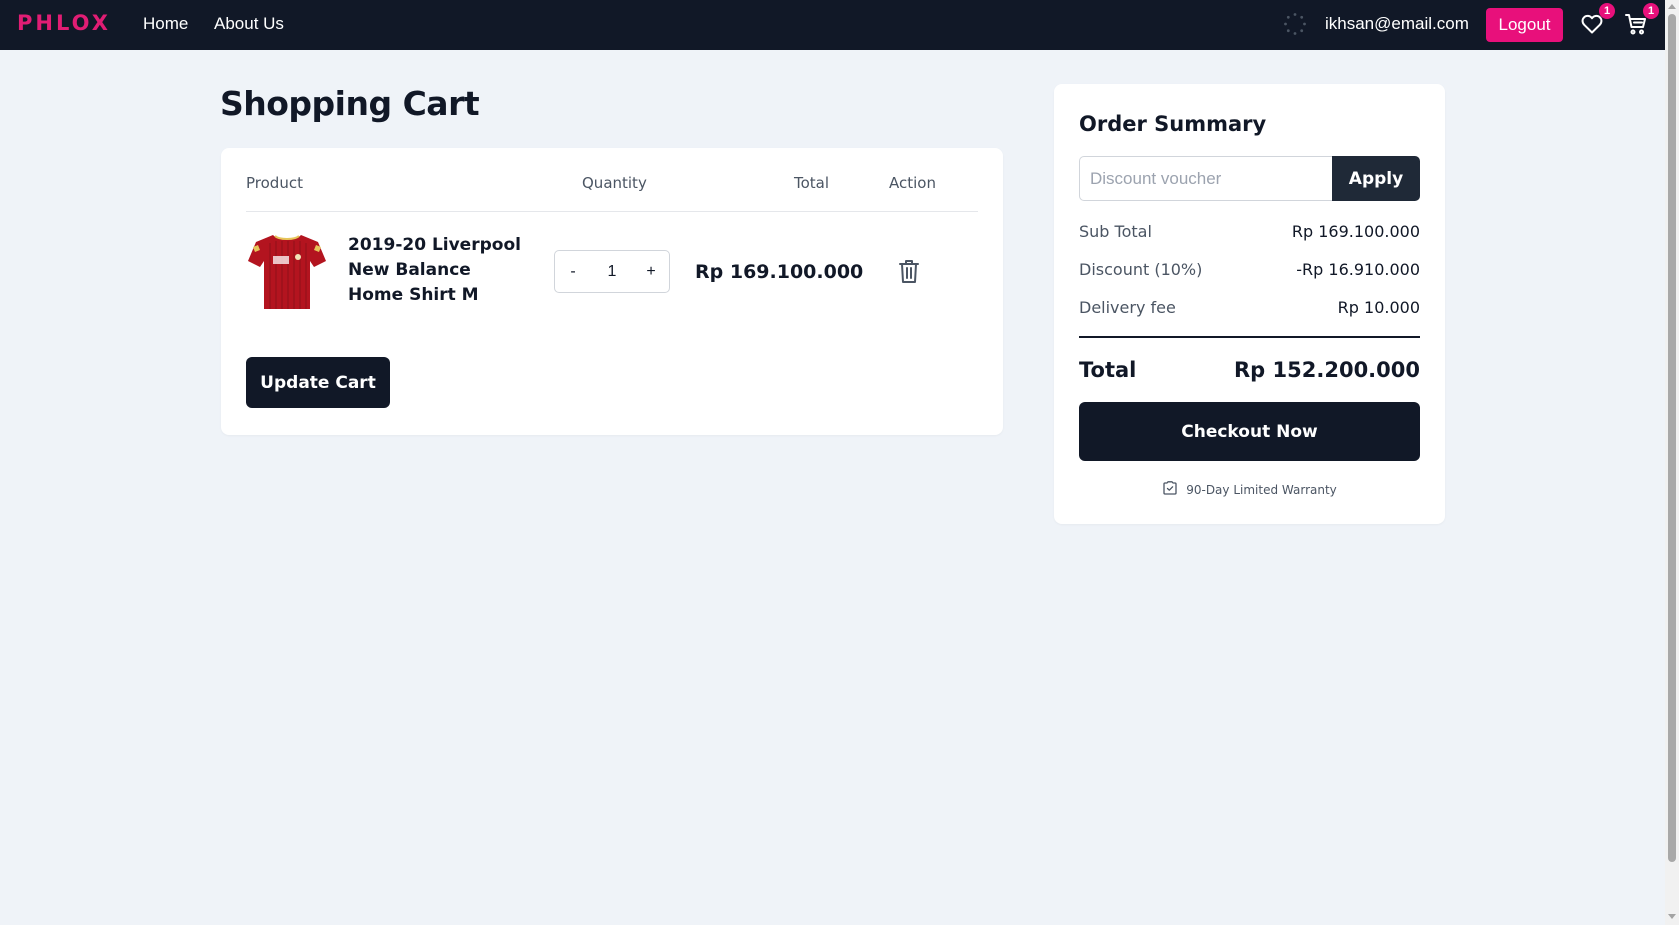 The image size is (1679, 925). What do you see at coordinates (1249, 269) in the screenshot?
I see `discount-row: Discount (10%) -Rp 16.910.000` at bounding box center [1249, 269].